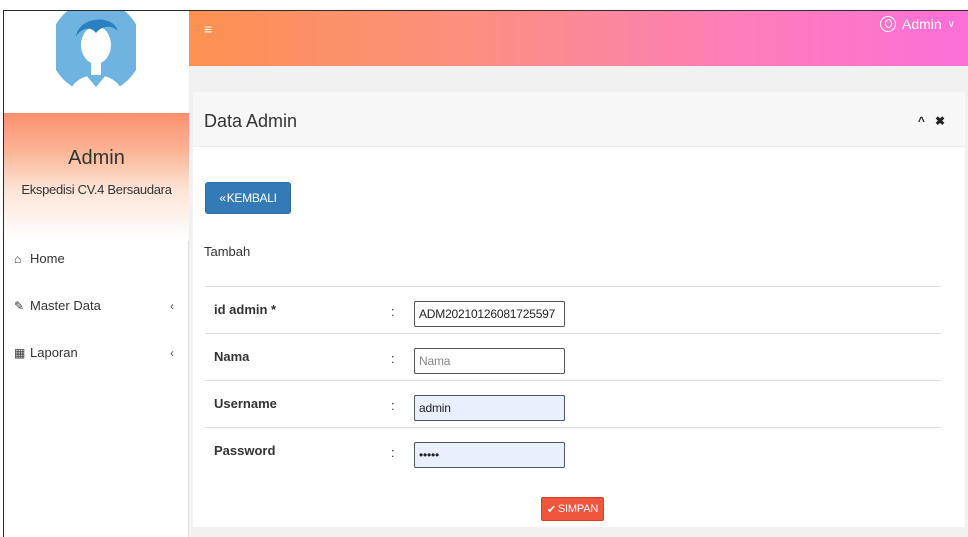  Describe the element at coordinates (222, 198) in the screenshot. I see `double-chevron-left-icon: «` at that location.